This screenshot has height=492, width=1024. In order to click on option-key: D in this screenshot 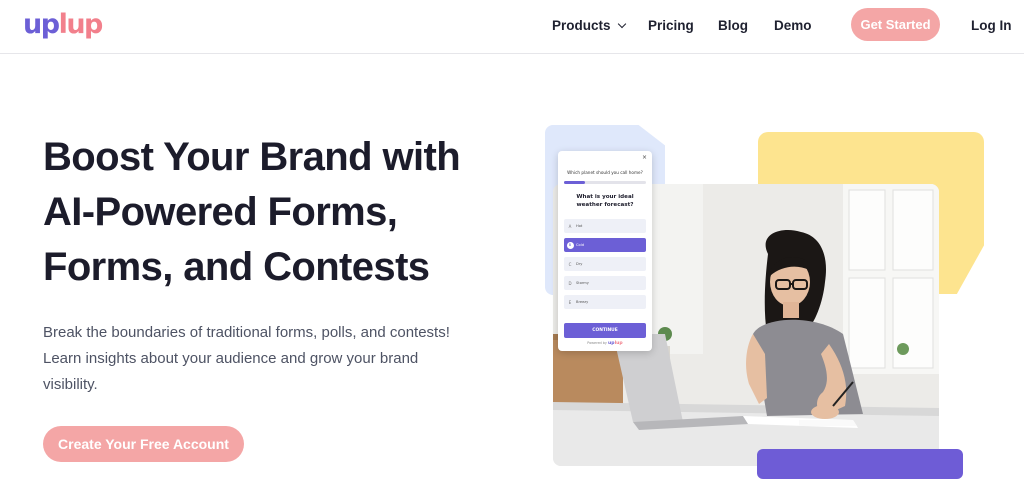, I will do `click(570, 283)`.